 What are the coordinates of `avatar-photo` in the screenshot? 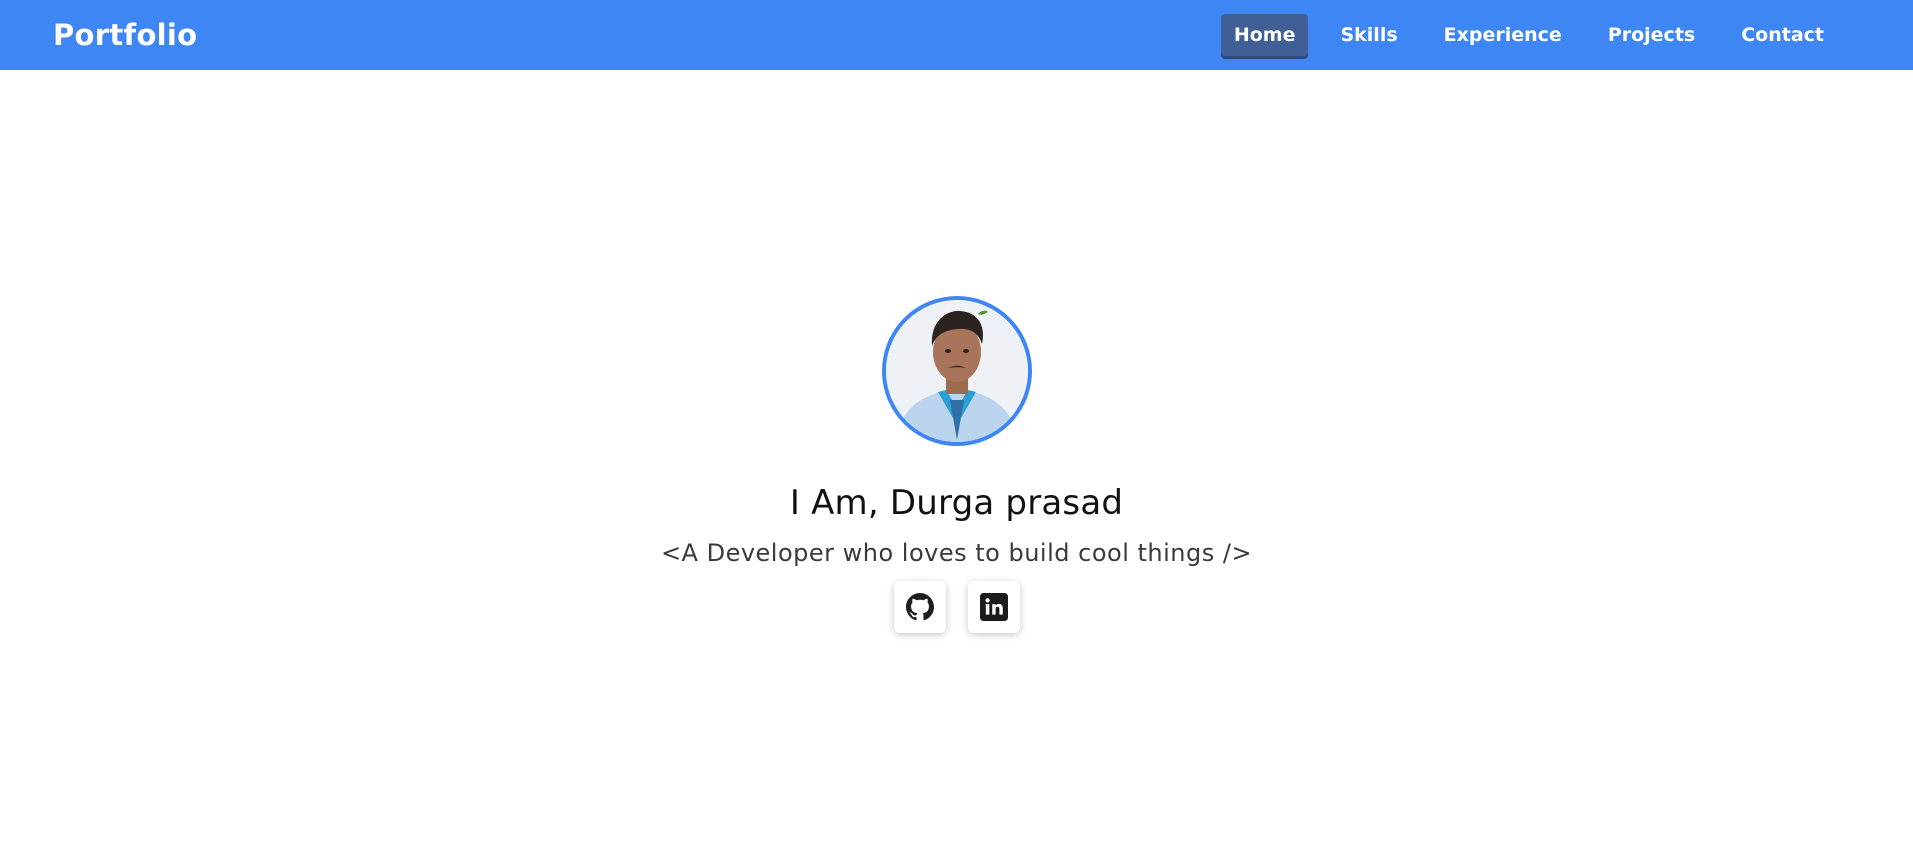 It's located at (956, 371).